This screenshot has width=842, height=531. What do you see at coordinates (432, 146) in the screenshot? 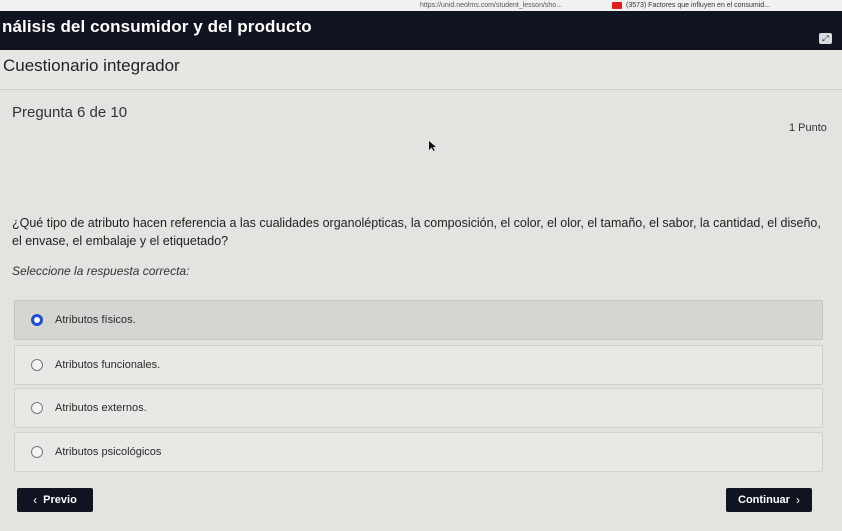
I see `mouse-cursor-icon` at bounding box center [432, 146].